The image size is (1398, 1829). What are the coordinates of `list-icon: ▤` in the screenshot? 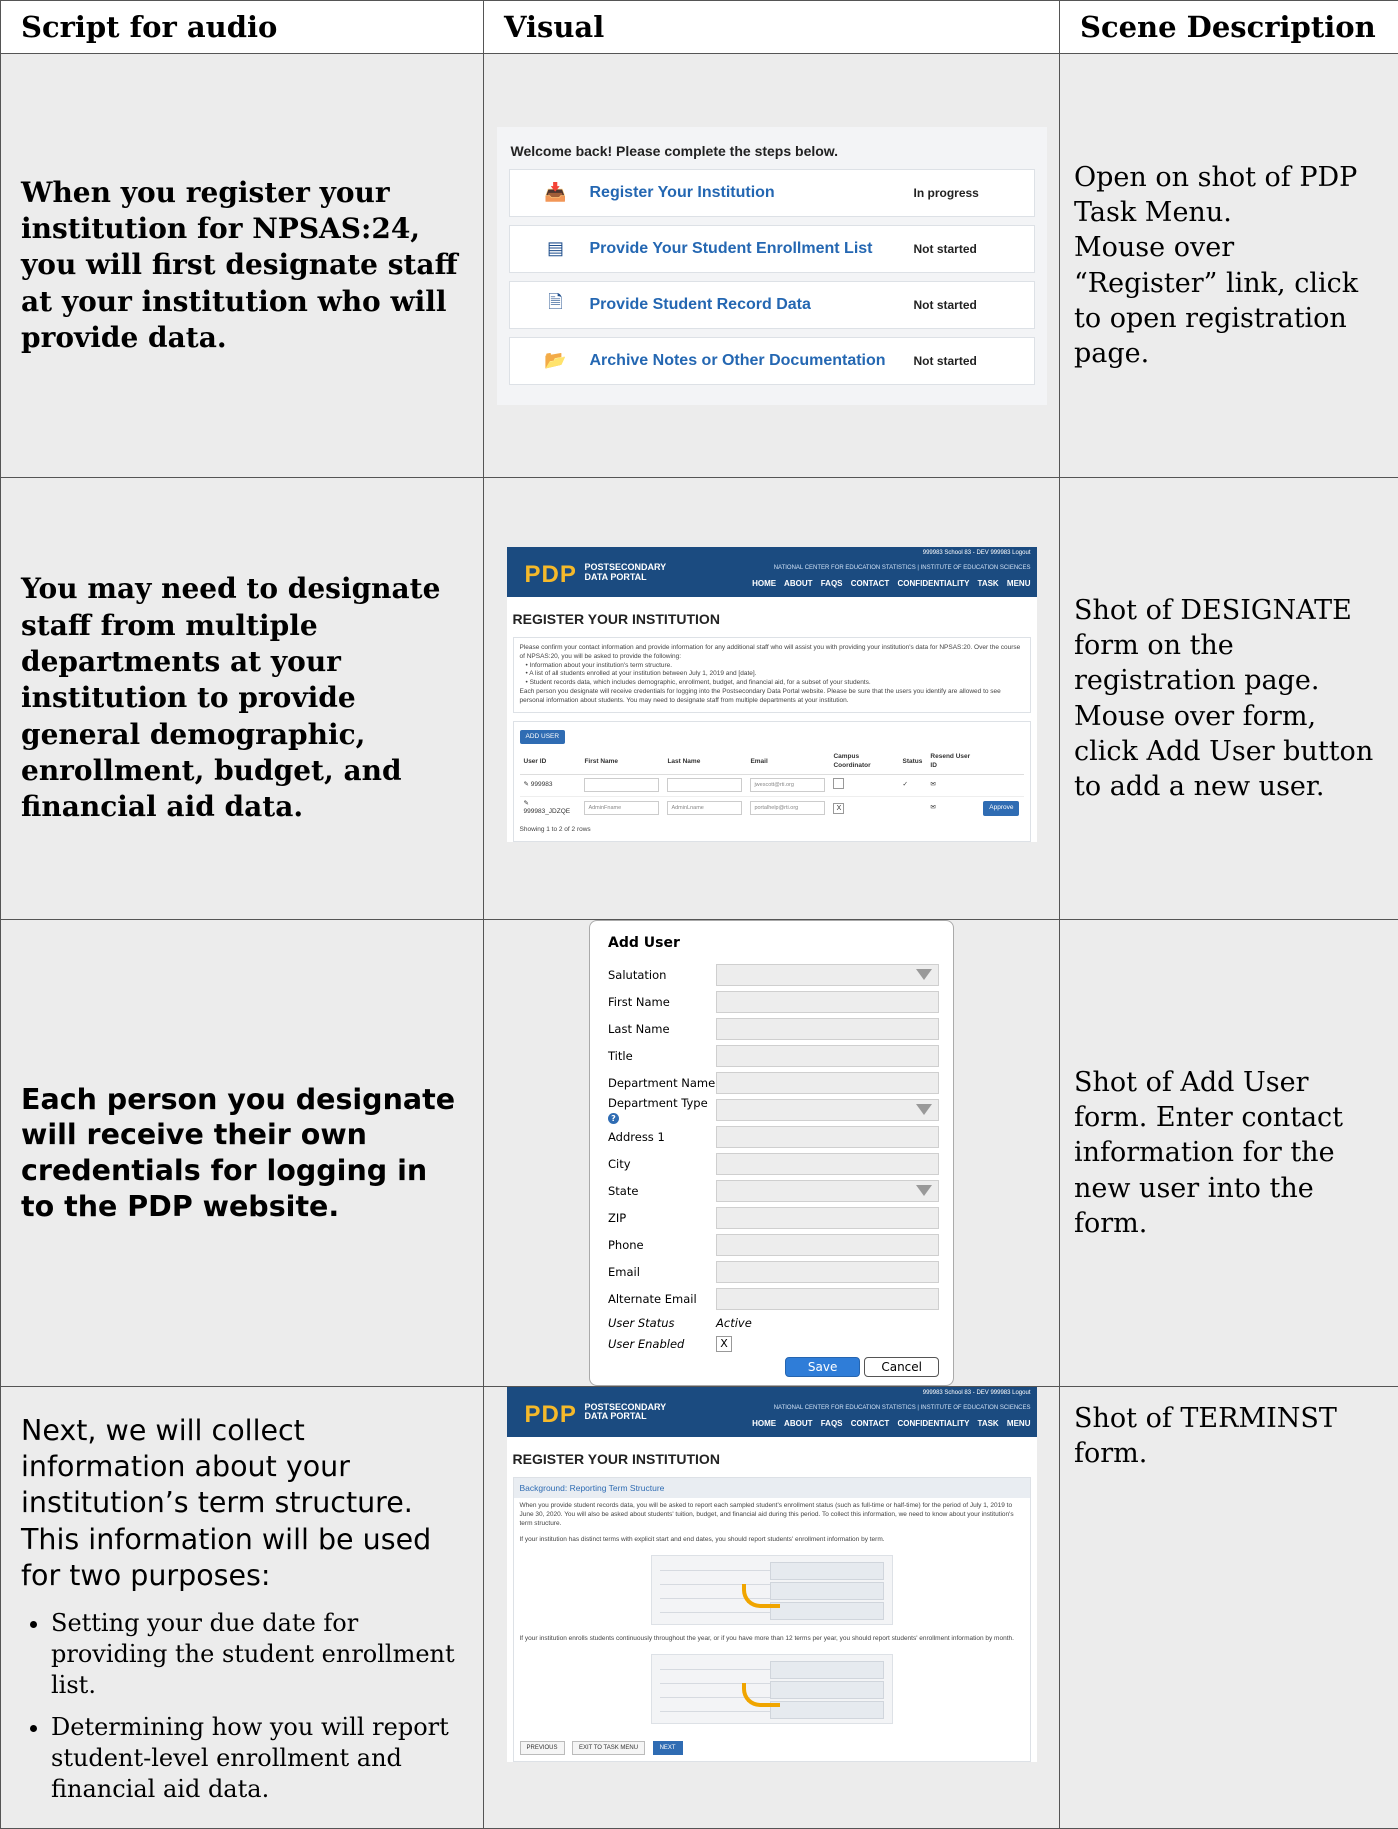 It's located at (556, 248).